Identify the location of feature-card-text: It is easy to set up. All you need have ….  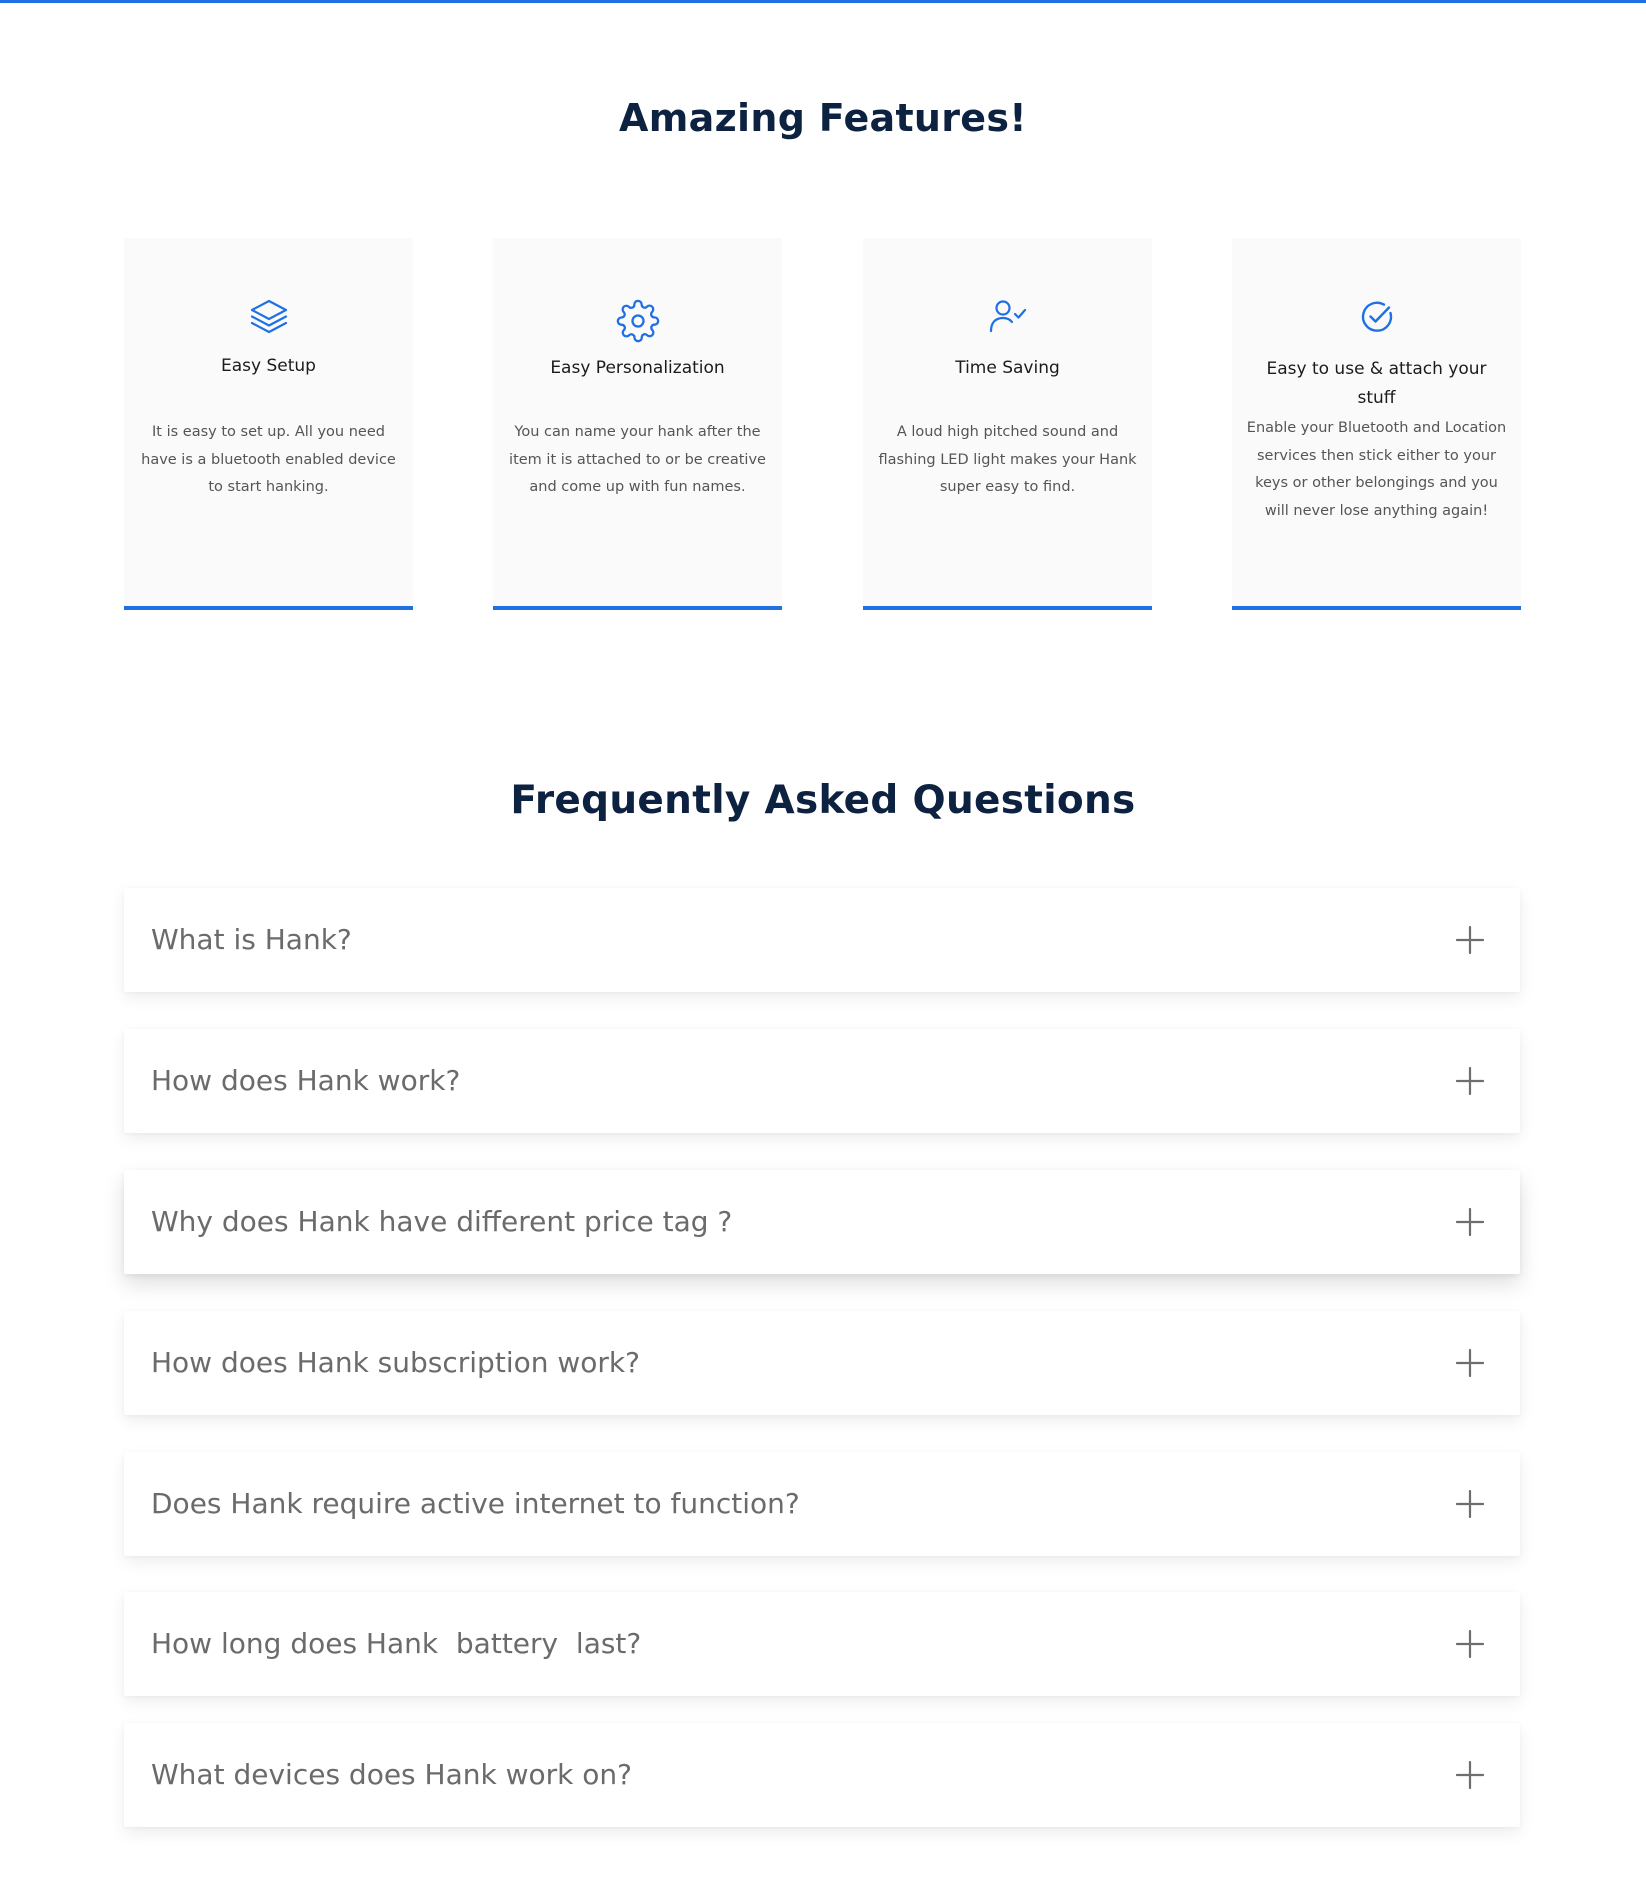
(268, 459).